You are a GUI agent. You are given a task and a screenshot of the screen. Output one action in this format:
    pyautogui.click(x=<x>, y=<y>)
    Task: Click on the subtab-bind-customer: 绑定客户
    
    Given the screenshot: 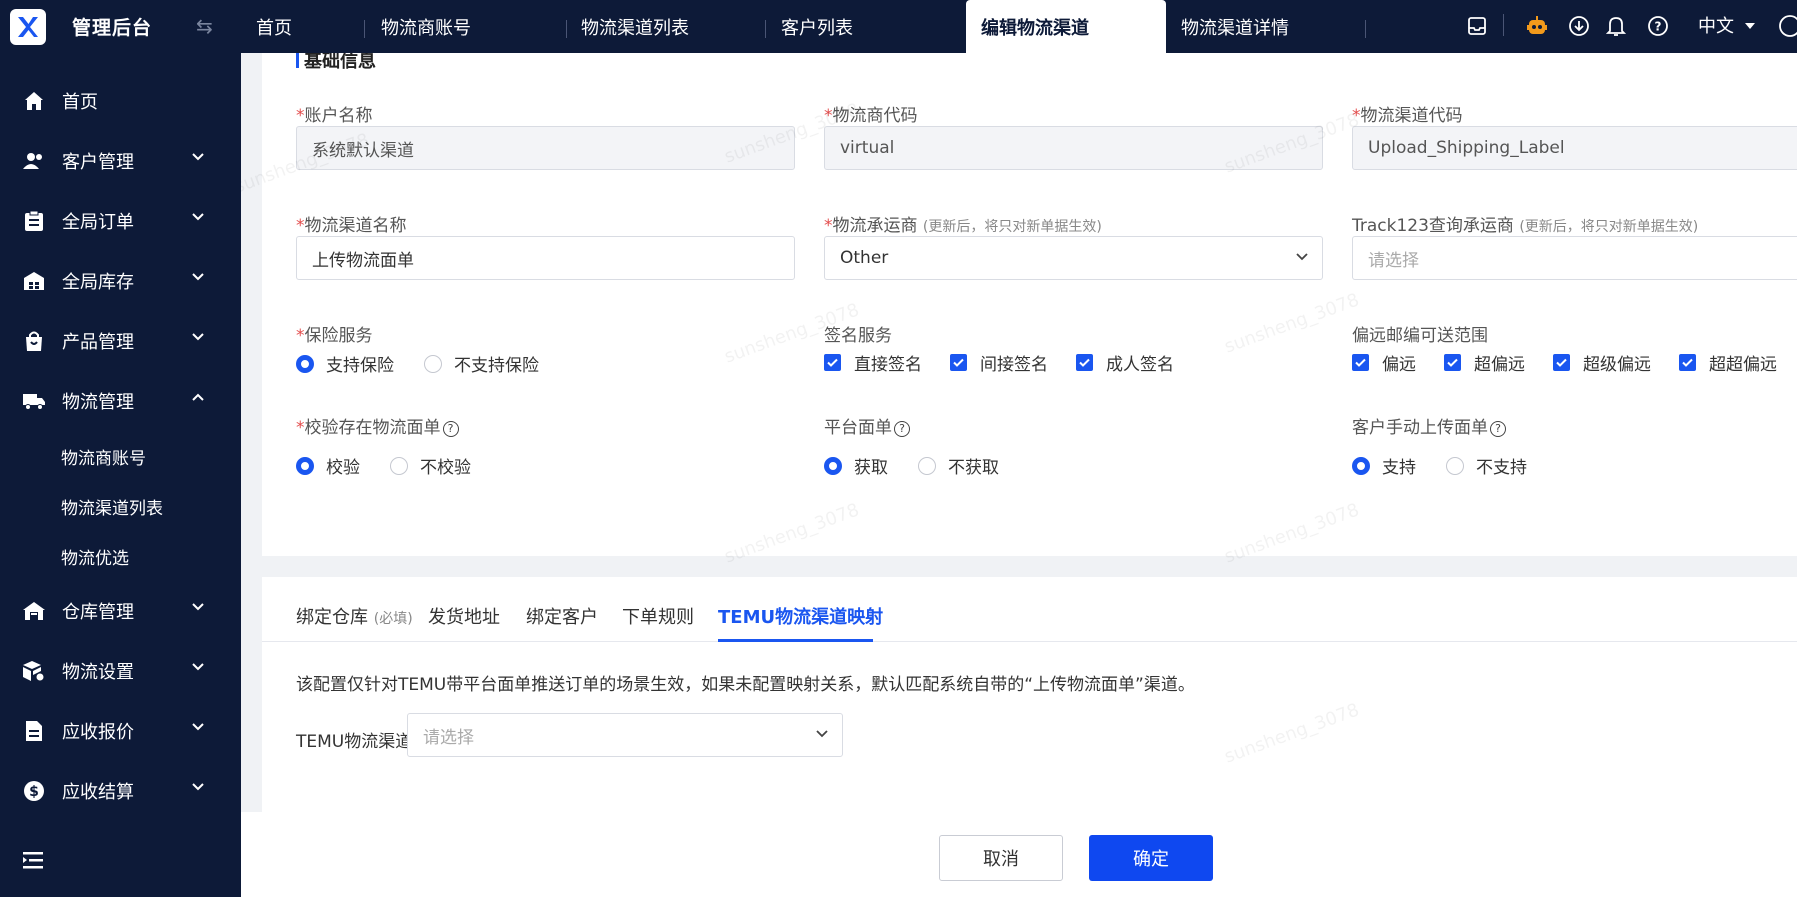 What is the action you would take?
    pyautogui.click(x=562, y=616)
    